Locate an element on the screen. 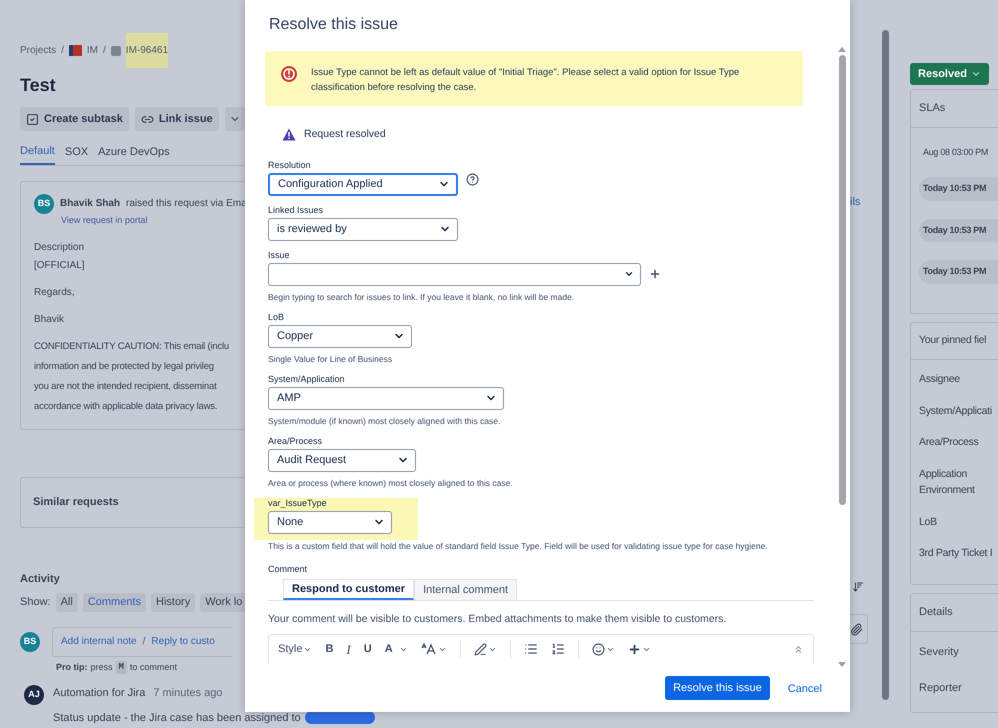 Image resolution: width=998 pixels, height=728 pixels. comment-tab: Respond to customer is located at coordinates (348, 589).